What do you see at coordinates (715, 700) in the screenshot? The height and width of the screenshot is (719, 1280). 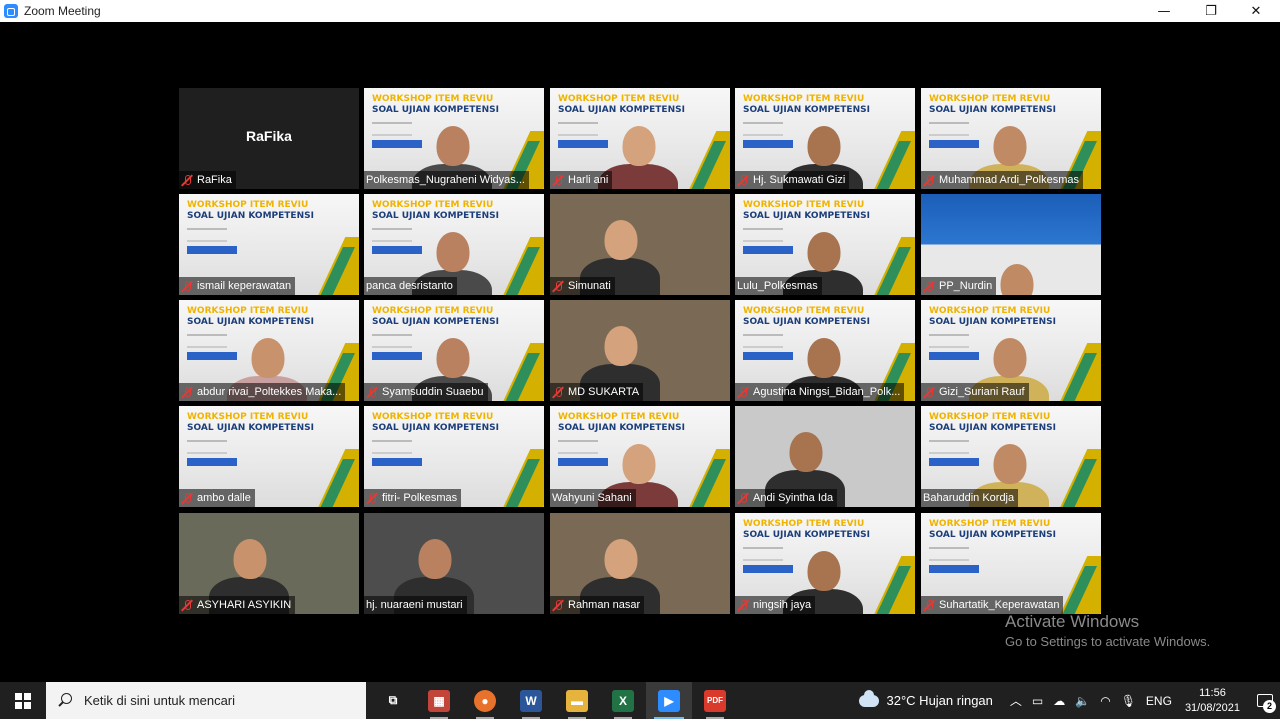 I see `taskbar-pdf-button: PDF` at bounding box center [715, 700].